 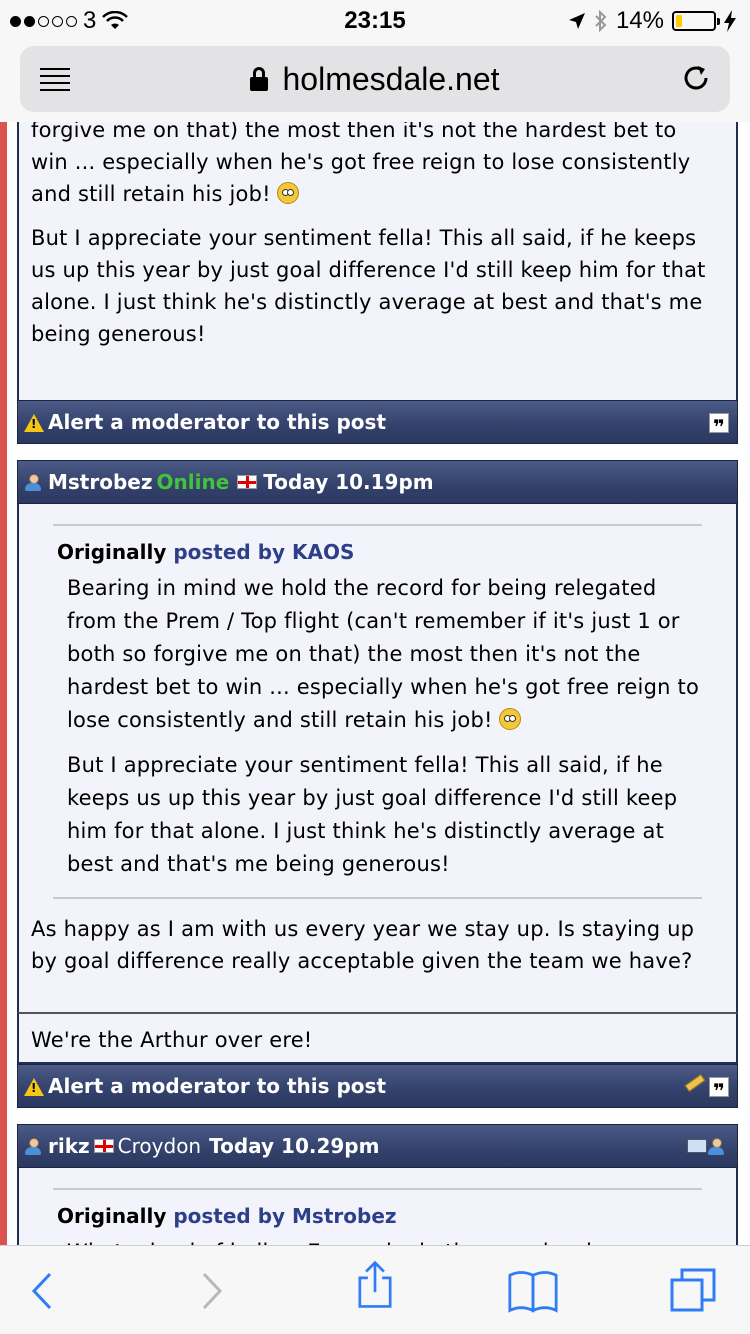 I want to click on post-date: Today 10.29pm, so click(x=294, y=1146).